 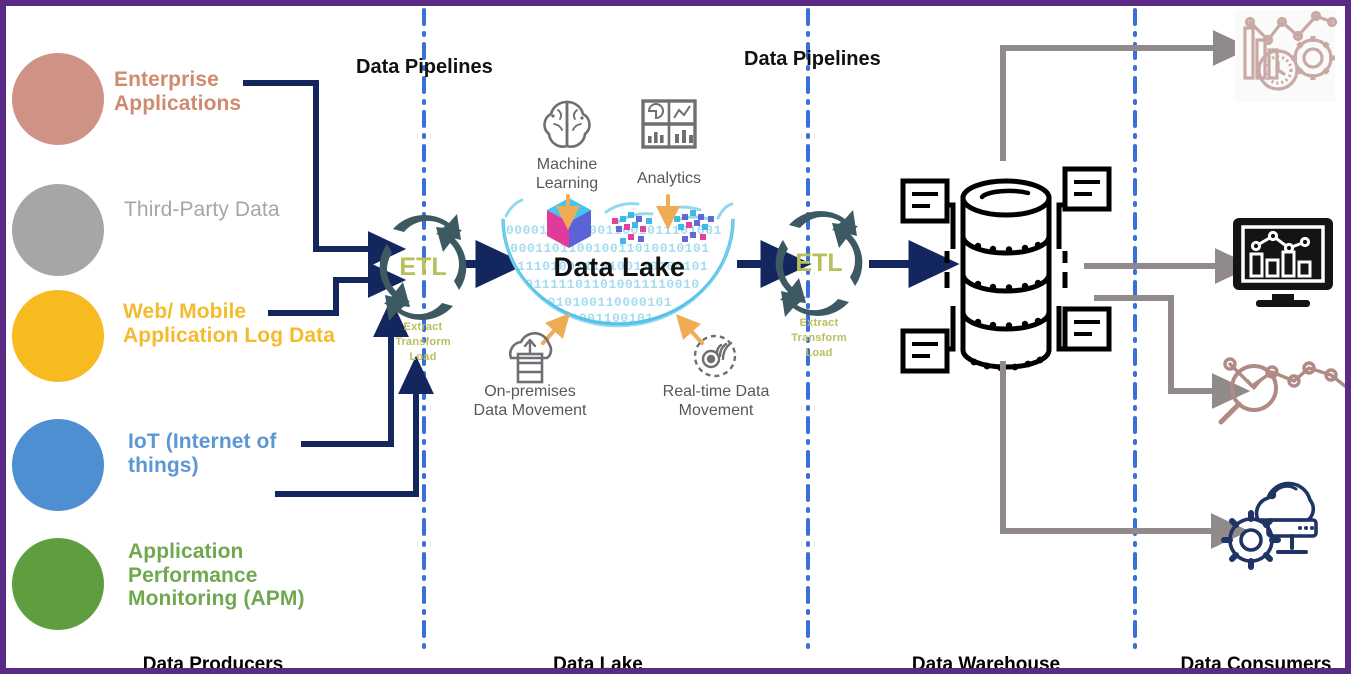 I want to click on database-cylinder-icon, so click(x=1006, y=270).